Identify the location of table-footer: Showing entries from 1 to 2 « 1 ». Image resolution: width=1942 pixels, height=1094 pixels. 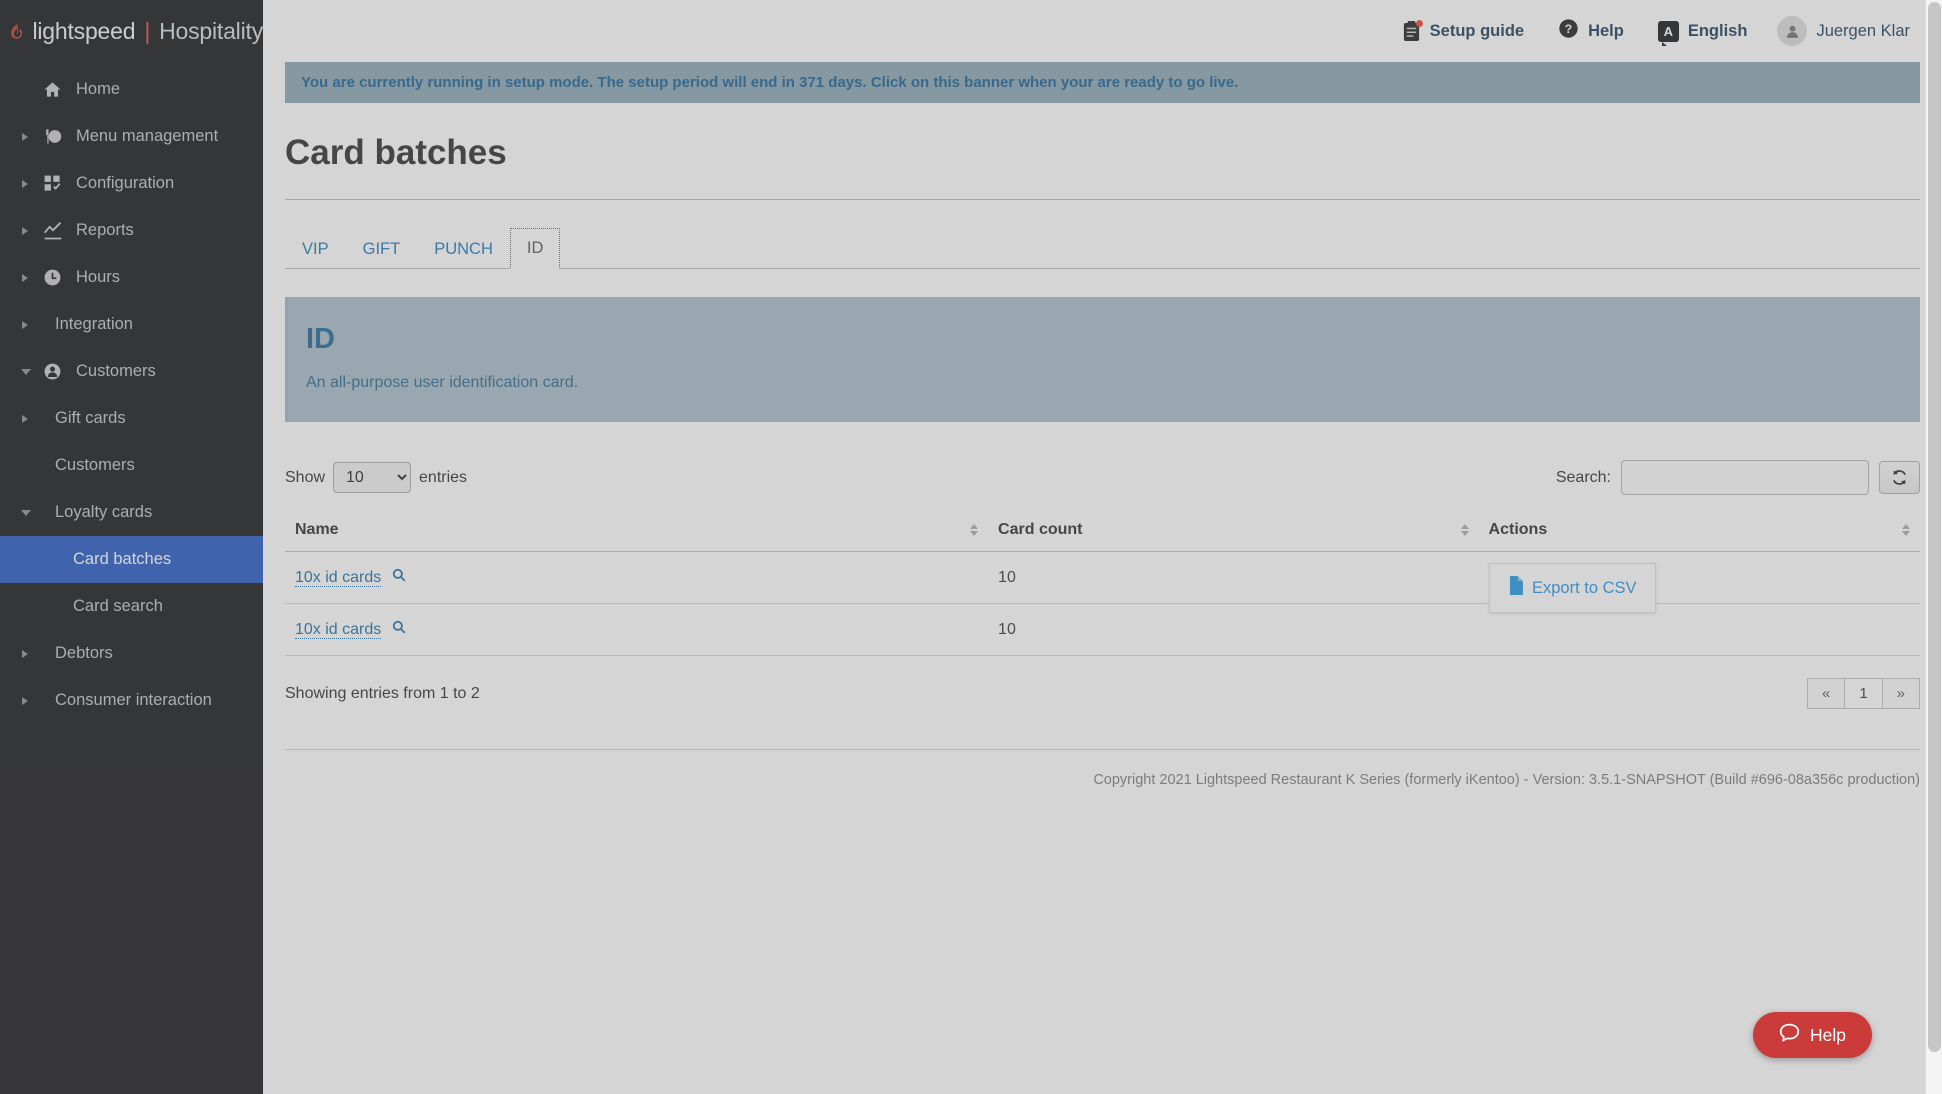
(1102, 693).